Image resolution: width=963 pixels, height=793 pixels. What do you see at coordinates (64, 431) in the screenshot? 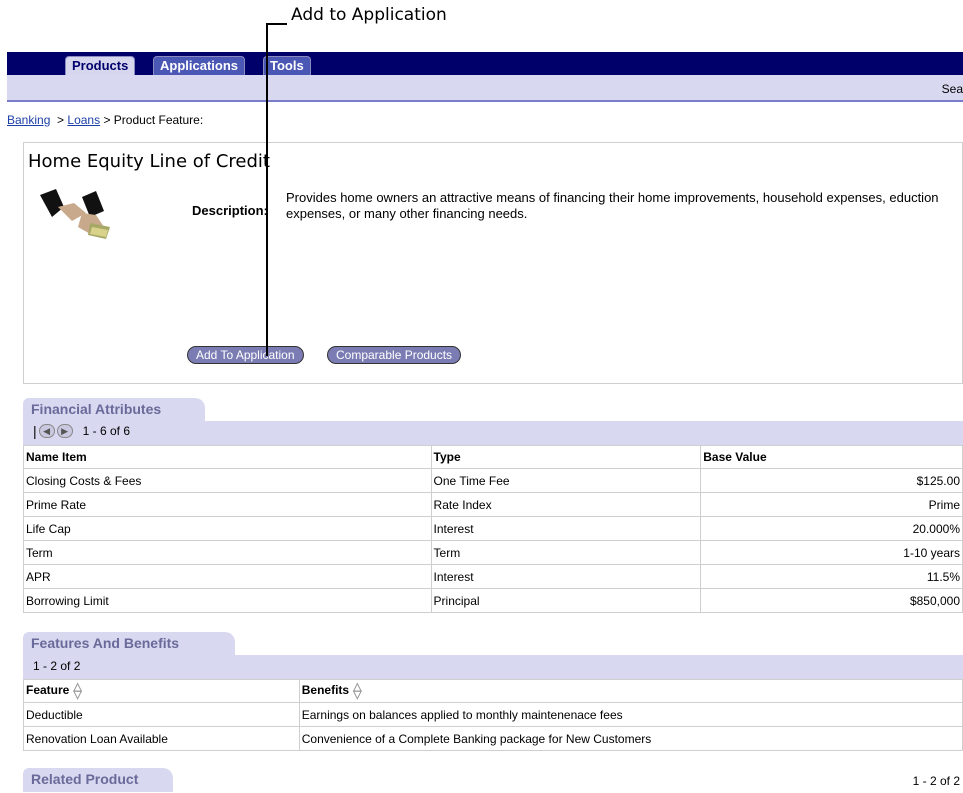
I see `next-page-icon: ▶` at bounding box center [64, 431].